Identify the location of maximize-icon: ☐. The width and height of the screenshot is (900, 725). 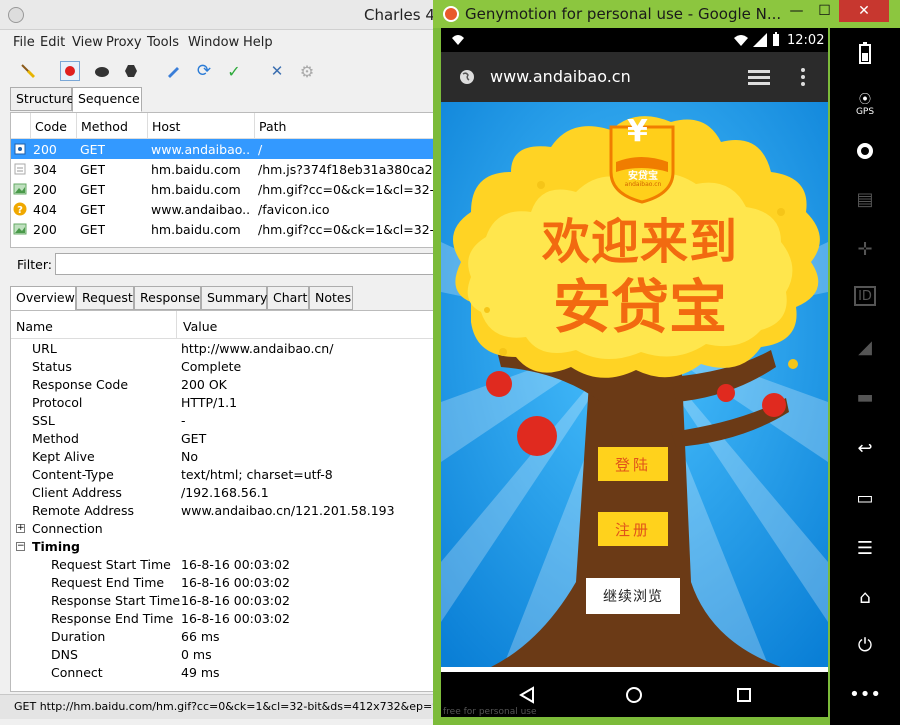
(824, 11).